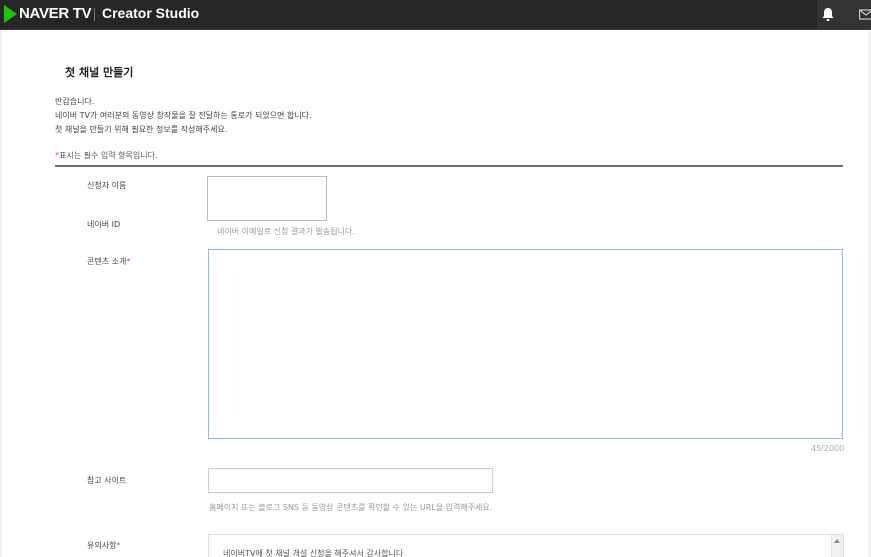  What do you see at coordinates (107, 480) in the screenshot?
I see `reference-site-label: 참고 사이트` at bounding box center [107, 480].